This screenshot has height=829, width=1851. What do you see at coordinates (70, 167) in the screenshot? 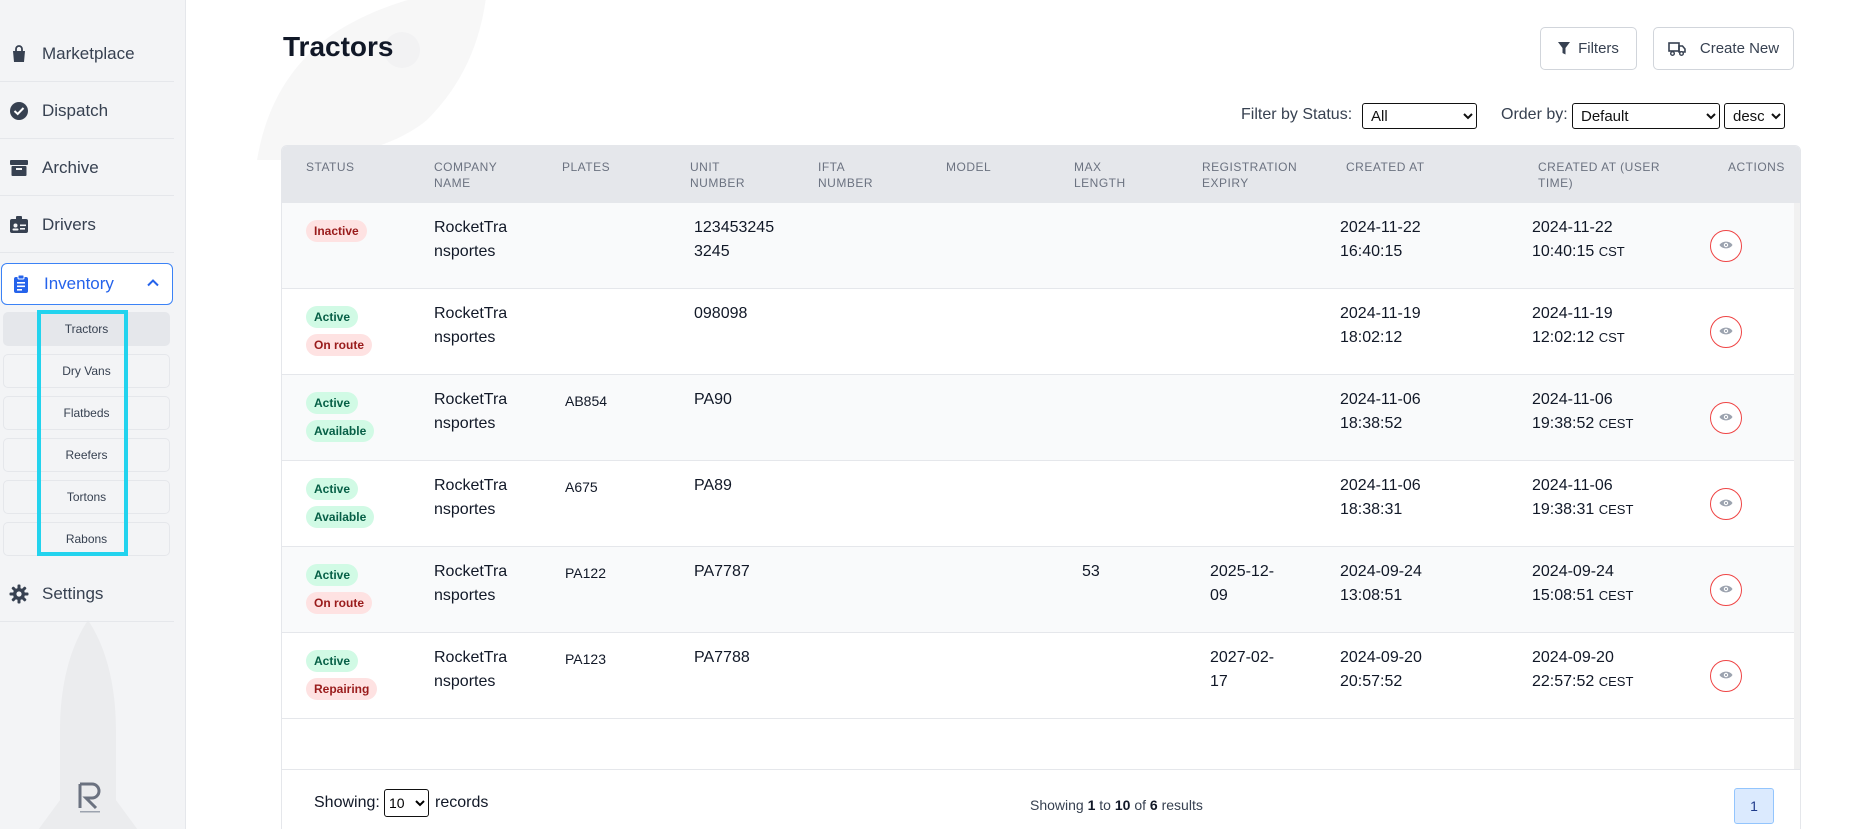
I see `sidebar-item-label: Archive` at bounding box center [70, 167].